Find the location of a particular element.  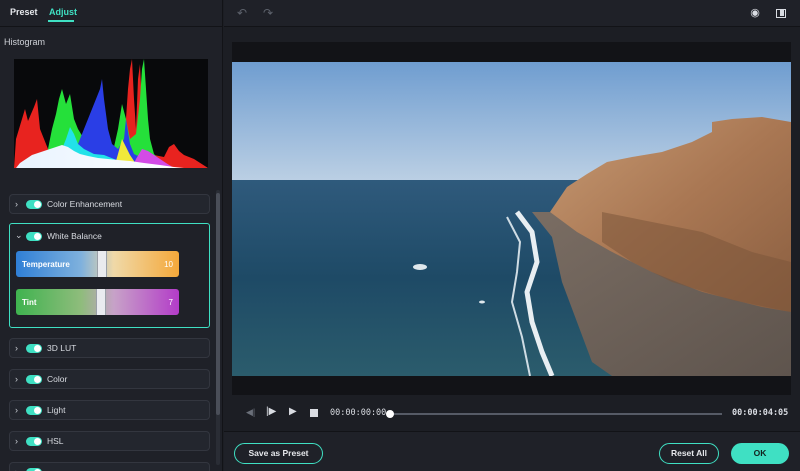

section-partially-visible: › is located at coordinates (109, 466).